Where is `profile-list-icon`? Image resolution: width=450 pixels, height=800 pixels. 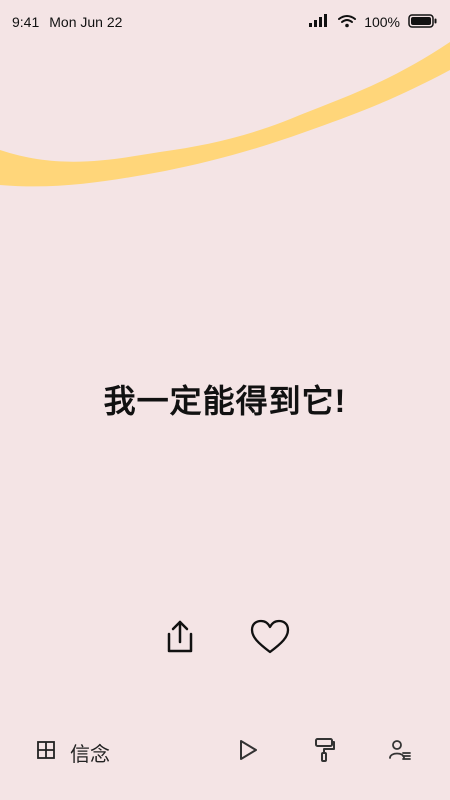 profile-list-icon is located at coordinates (400, 752).